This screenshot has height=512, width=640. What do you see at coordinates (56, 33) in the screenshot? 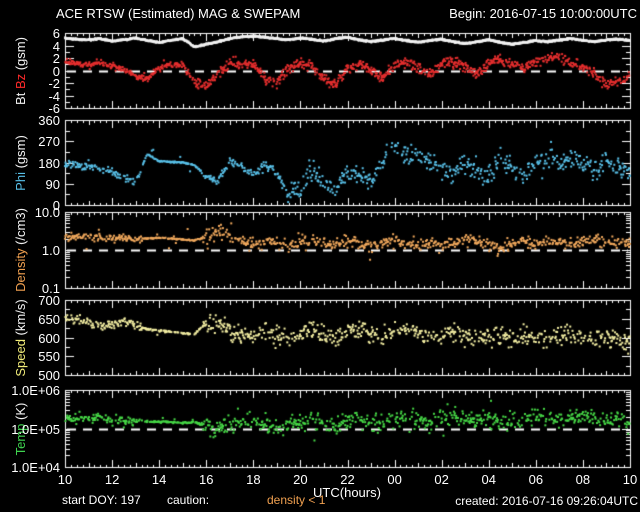
I see `y-tick-label: 6` at bounding box center [56, 33].